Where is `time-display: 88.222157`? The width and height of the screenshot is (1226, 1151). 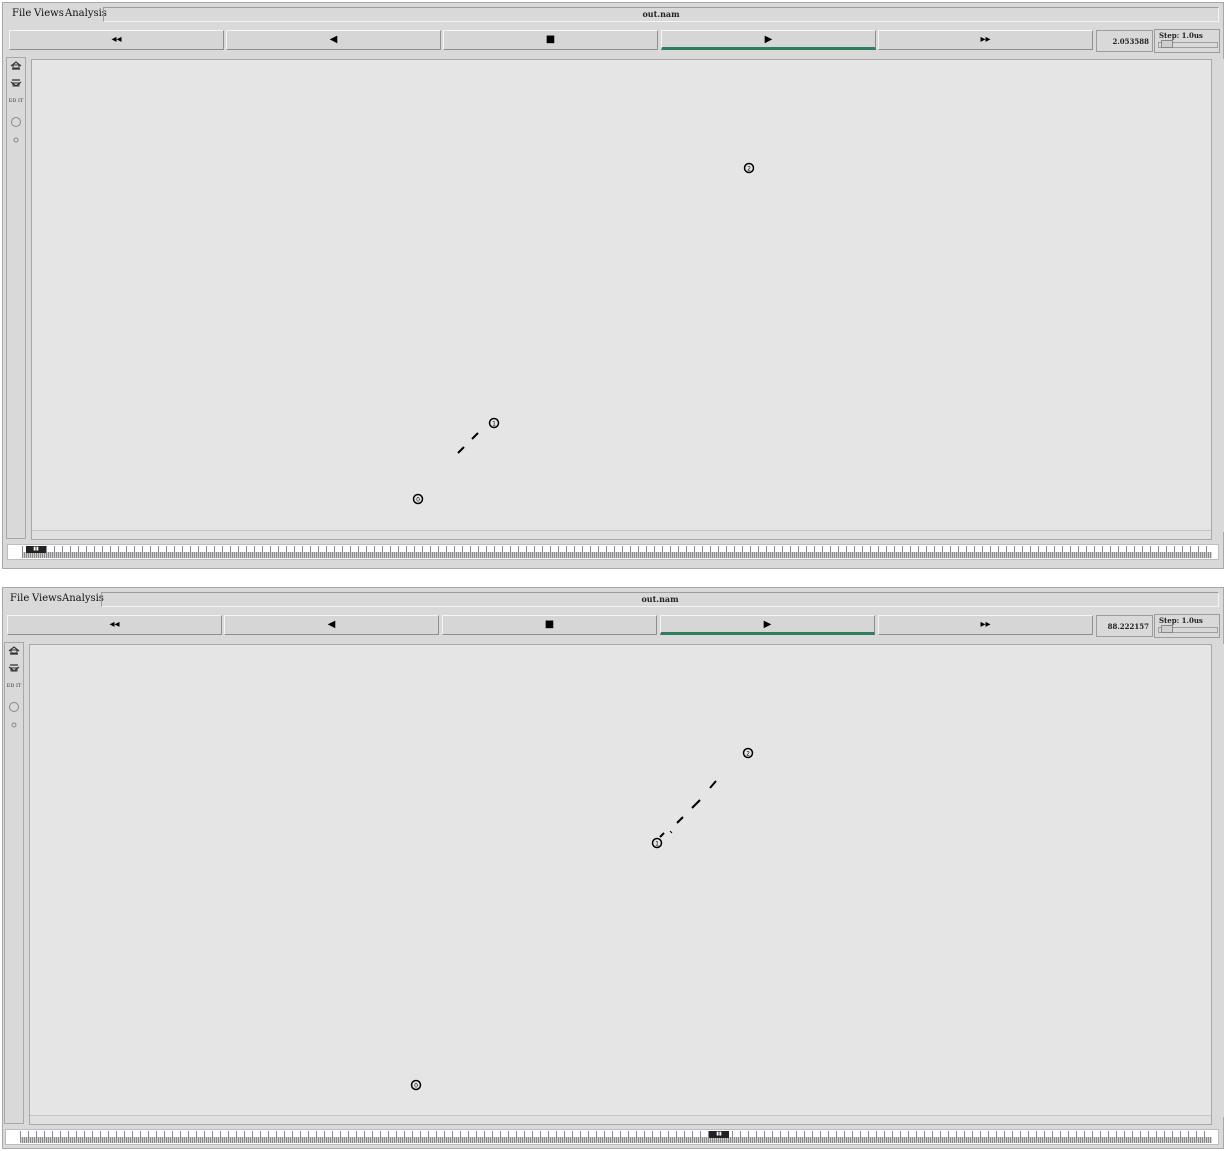
time-display: 88.222157 is located at coordinates (1124, 626).